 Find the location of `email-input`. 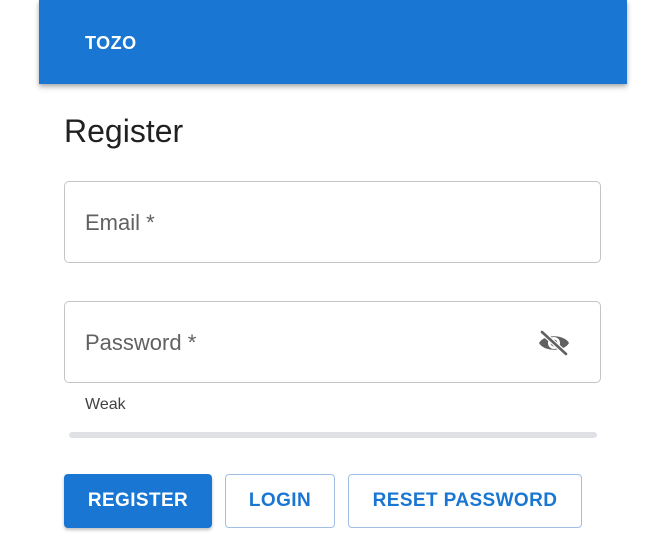

email-input is located at coordinates (332, 222).